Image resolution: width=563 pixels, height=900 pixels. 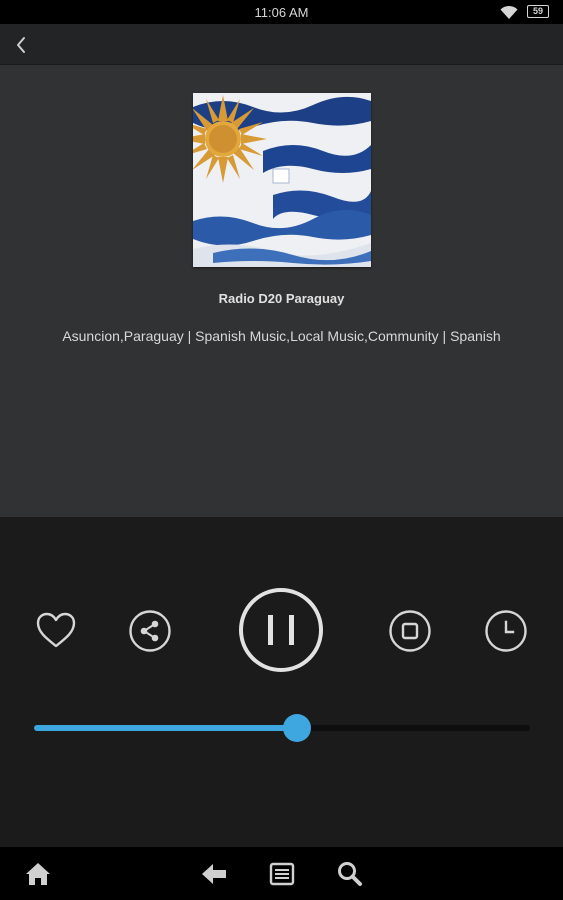 I want to click on home-icon, so click(x=38, y=874).